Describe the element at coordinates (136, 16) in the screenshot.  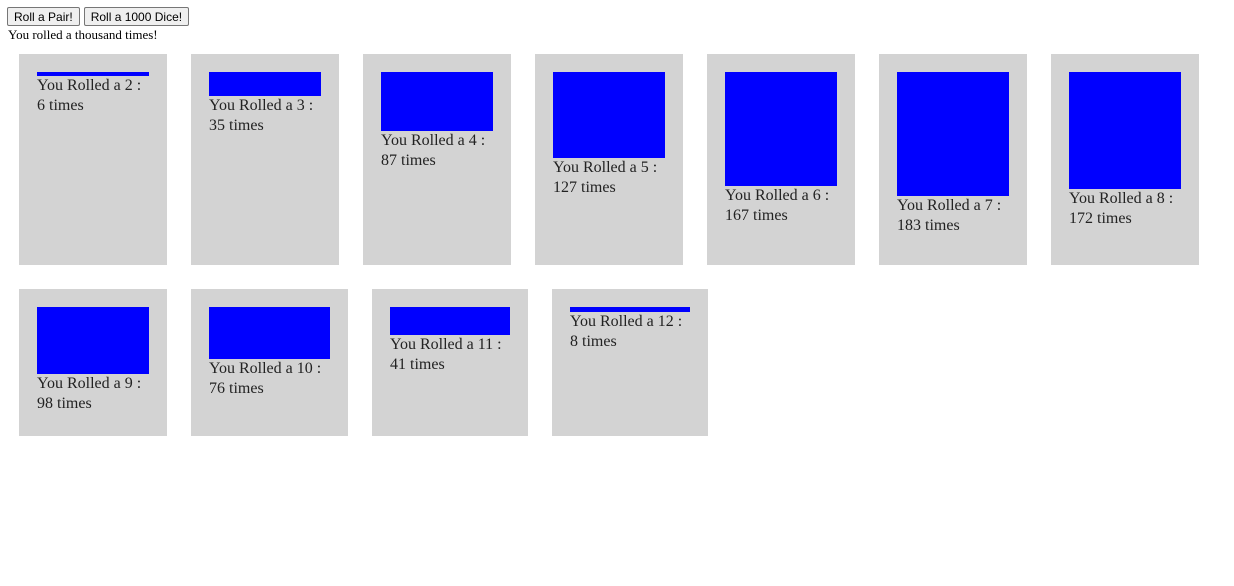
I see `roll-1000-dice-button: Roll a 1000 Dice!` at that location.